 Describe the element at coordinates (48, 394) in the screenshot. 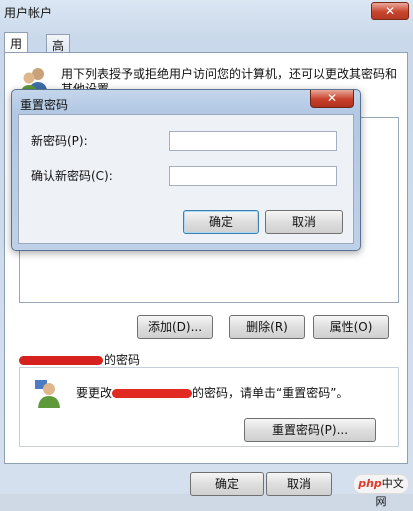

I see `user-icon` at that location.